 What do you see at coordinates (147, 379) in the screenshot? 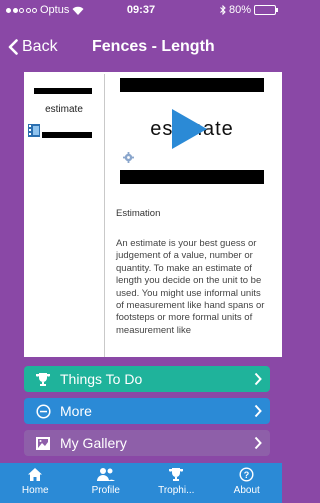
I see `things-to-do-button: Things To Do` at bounding box center [147, 379].